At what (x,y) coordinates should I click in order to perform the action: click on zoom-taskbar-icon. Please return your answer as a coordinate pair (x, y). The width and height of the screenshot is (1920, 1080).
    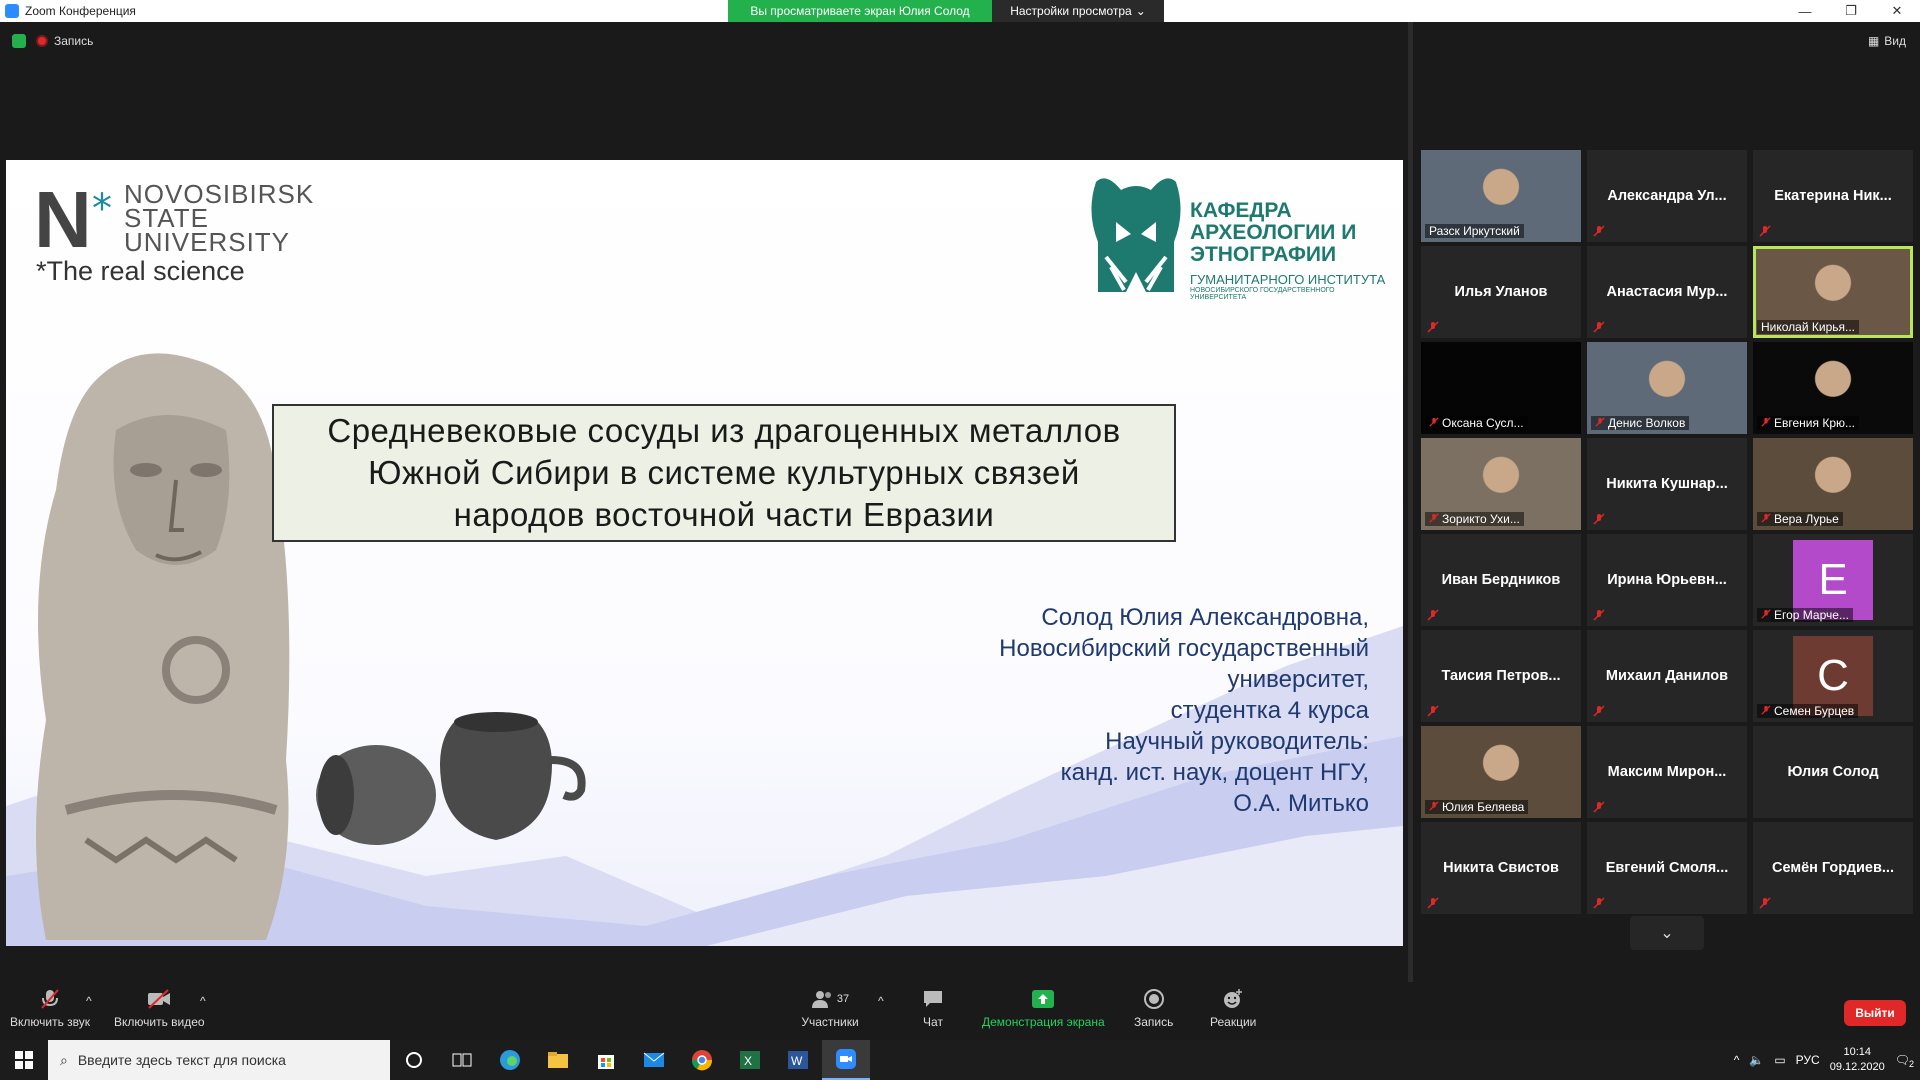
    Looking at the image, I should click on (846, 1060).